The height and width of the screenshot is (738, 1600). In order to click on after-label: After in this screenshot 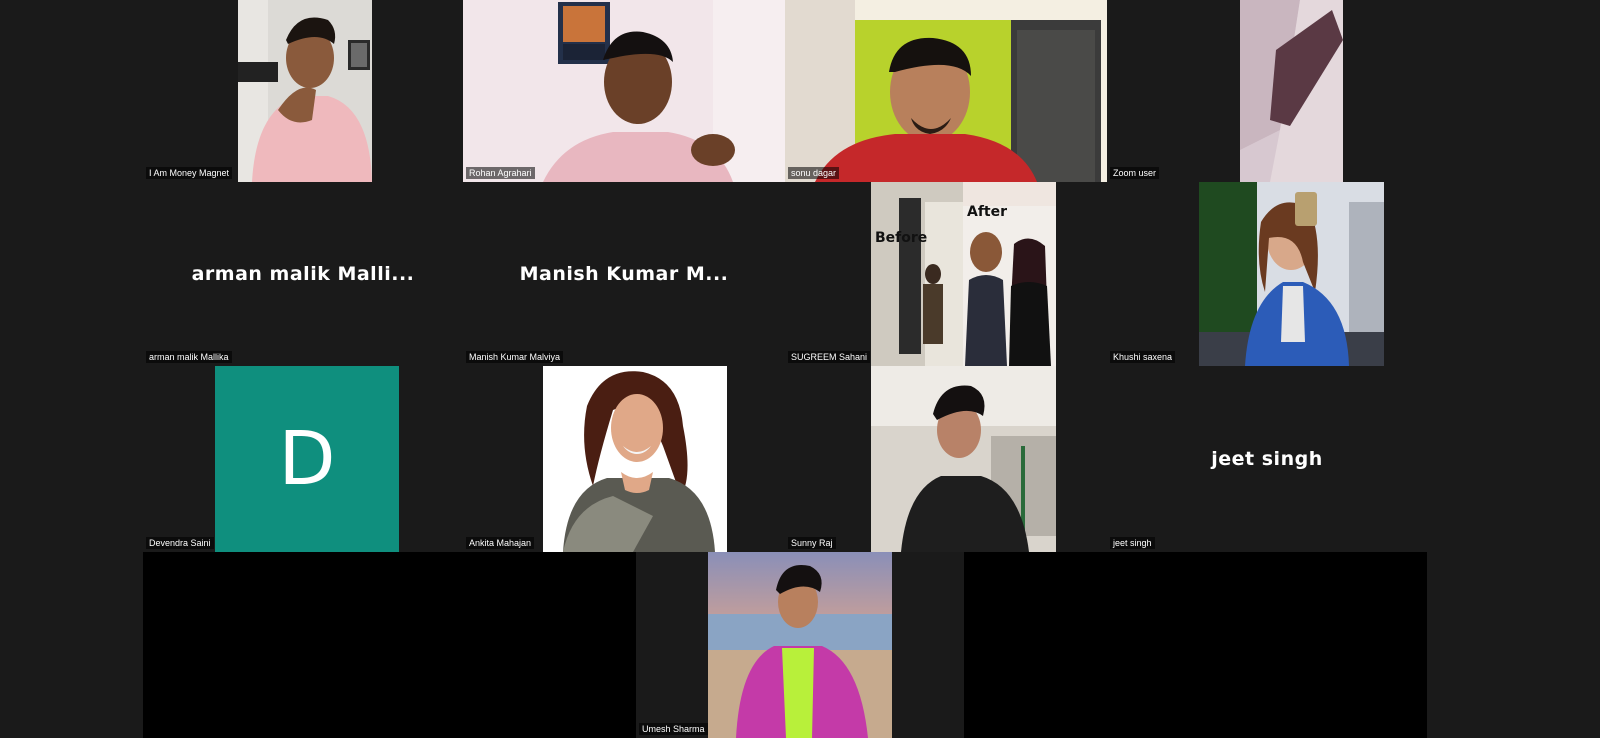, I will do `click(987, 212)`.